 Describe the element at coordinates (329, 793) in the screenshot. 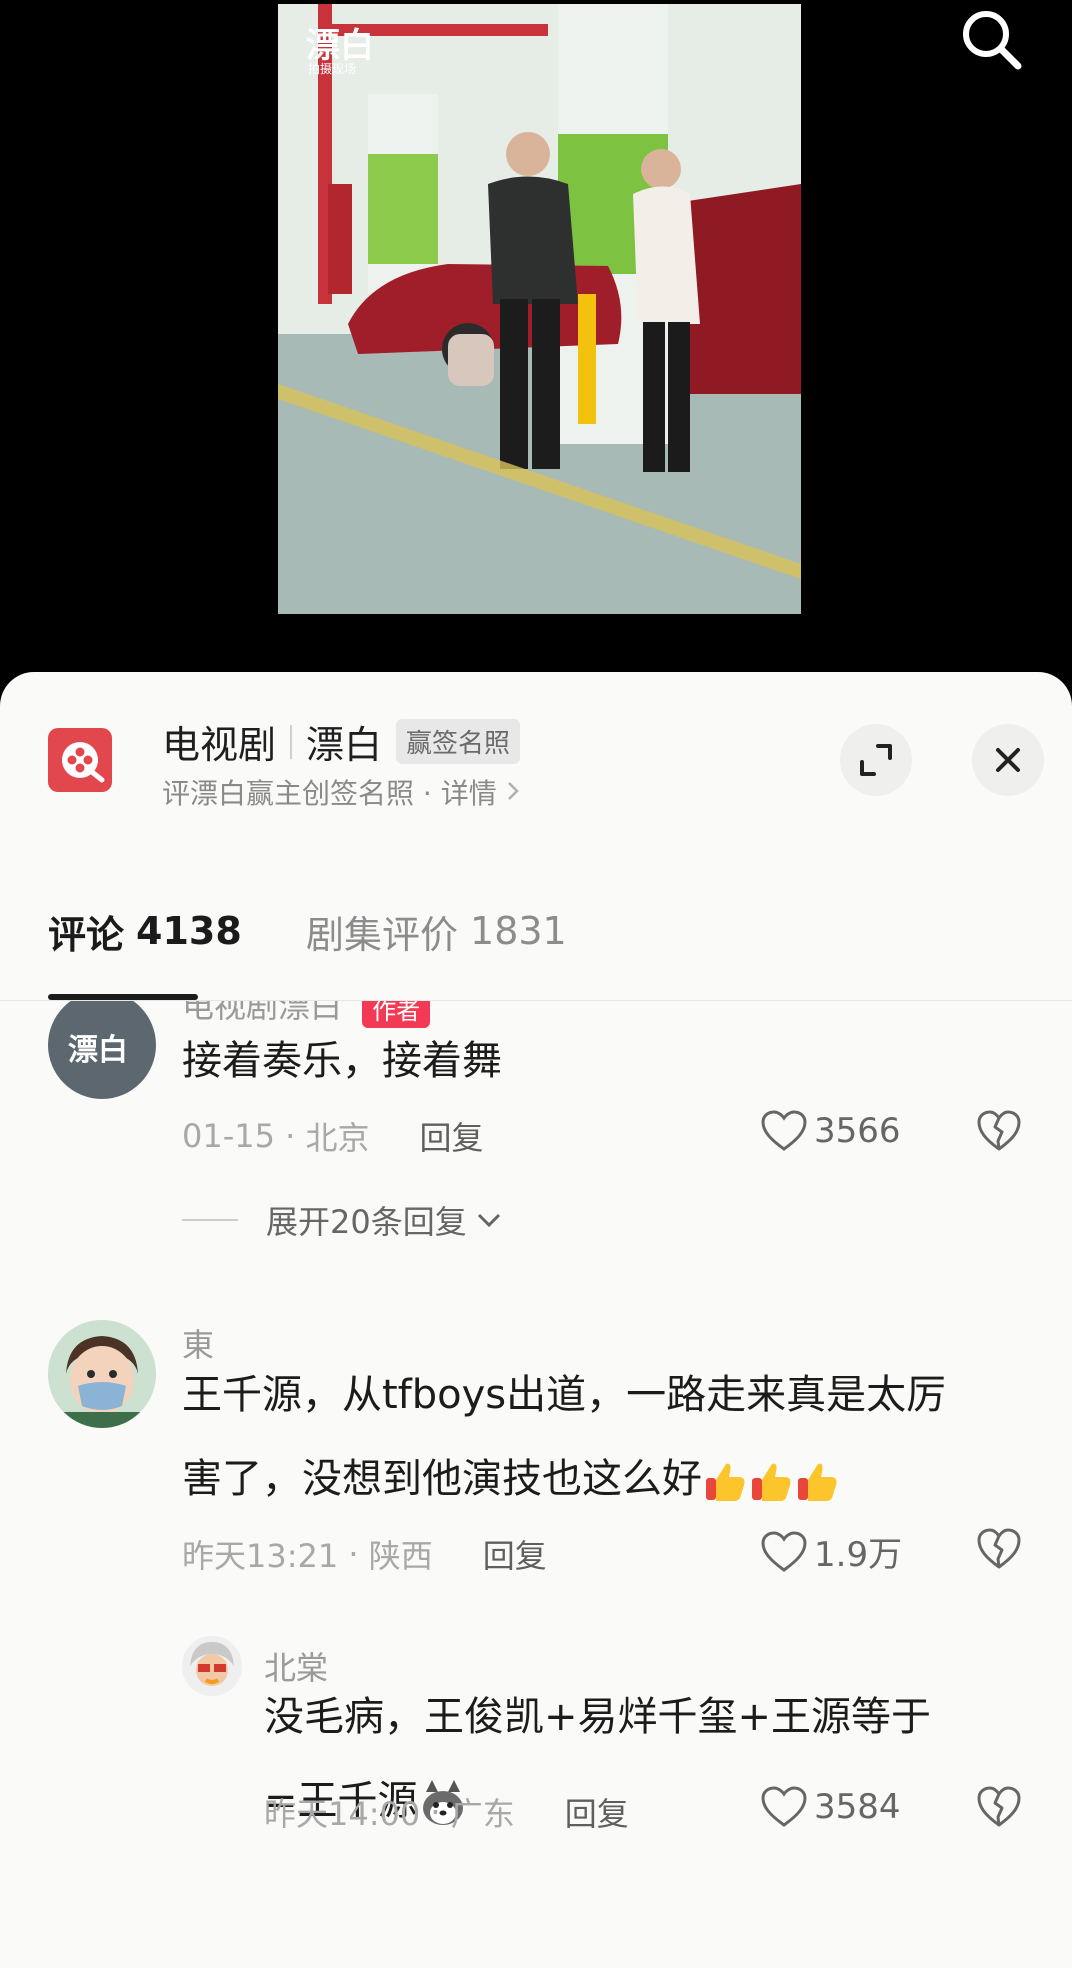

I see `show-subtitle: 评漂白赢主创签名照 · 详情` at that location.